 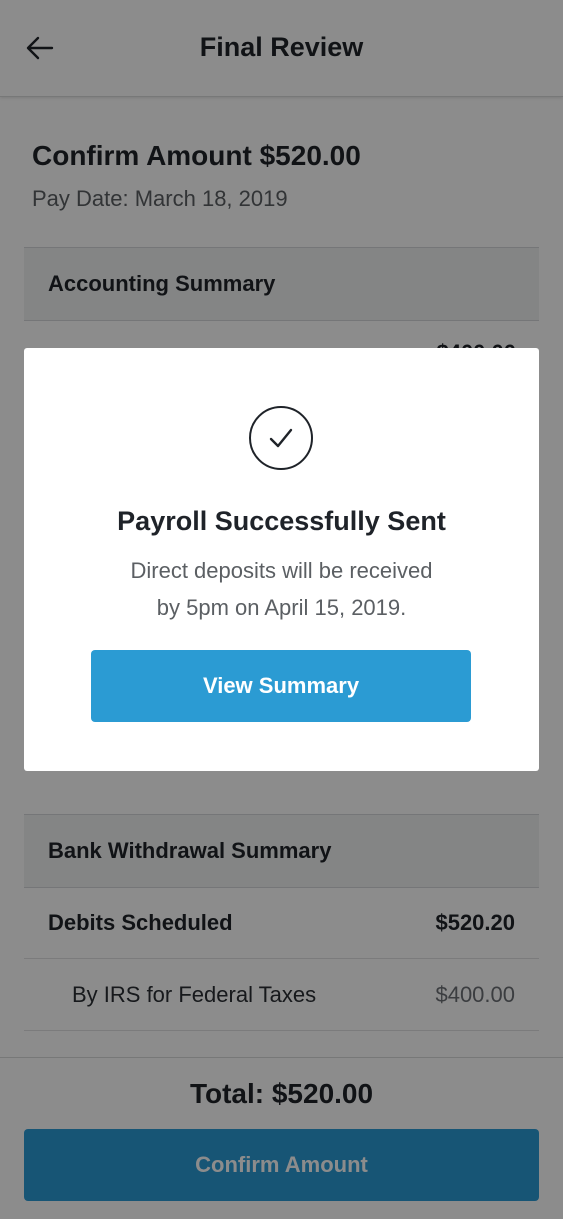 What do you see at coordinates (281, 521) in the screenshot?
I see `dialog-title: Payroll Successfully Sent` at bounding box center [281, 521].